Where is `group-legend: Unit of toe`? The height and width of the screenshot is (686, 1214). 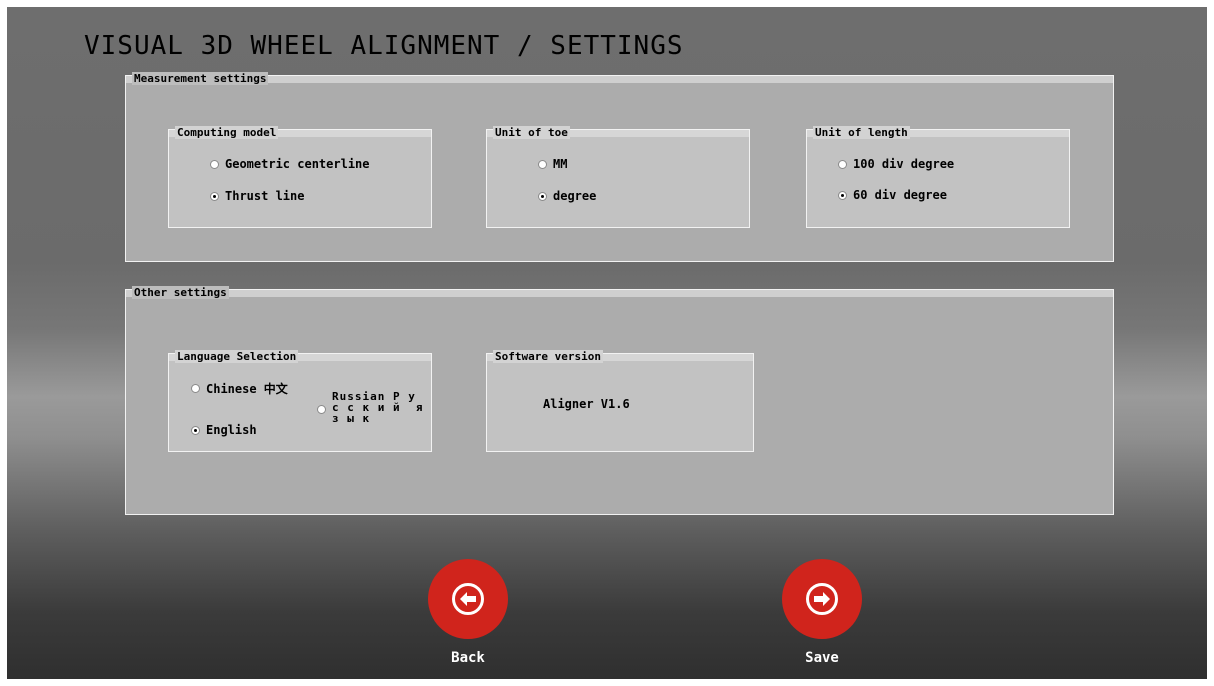
group-legend: Unit of toe is located at coordinates (531, 132).